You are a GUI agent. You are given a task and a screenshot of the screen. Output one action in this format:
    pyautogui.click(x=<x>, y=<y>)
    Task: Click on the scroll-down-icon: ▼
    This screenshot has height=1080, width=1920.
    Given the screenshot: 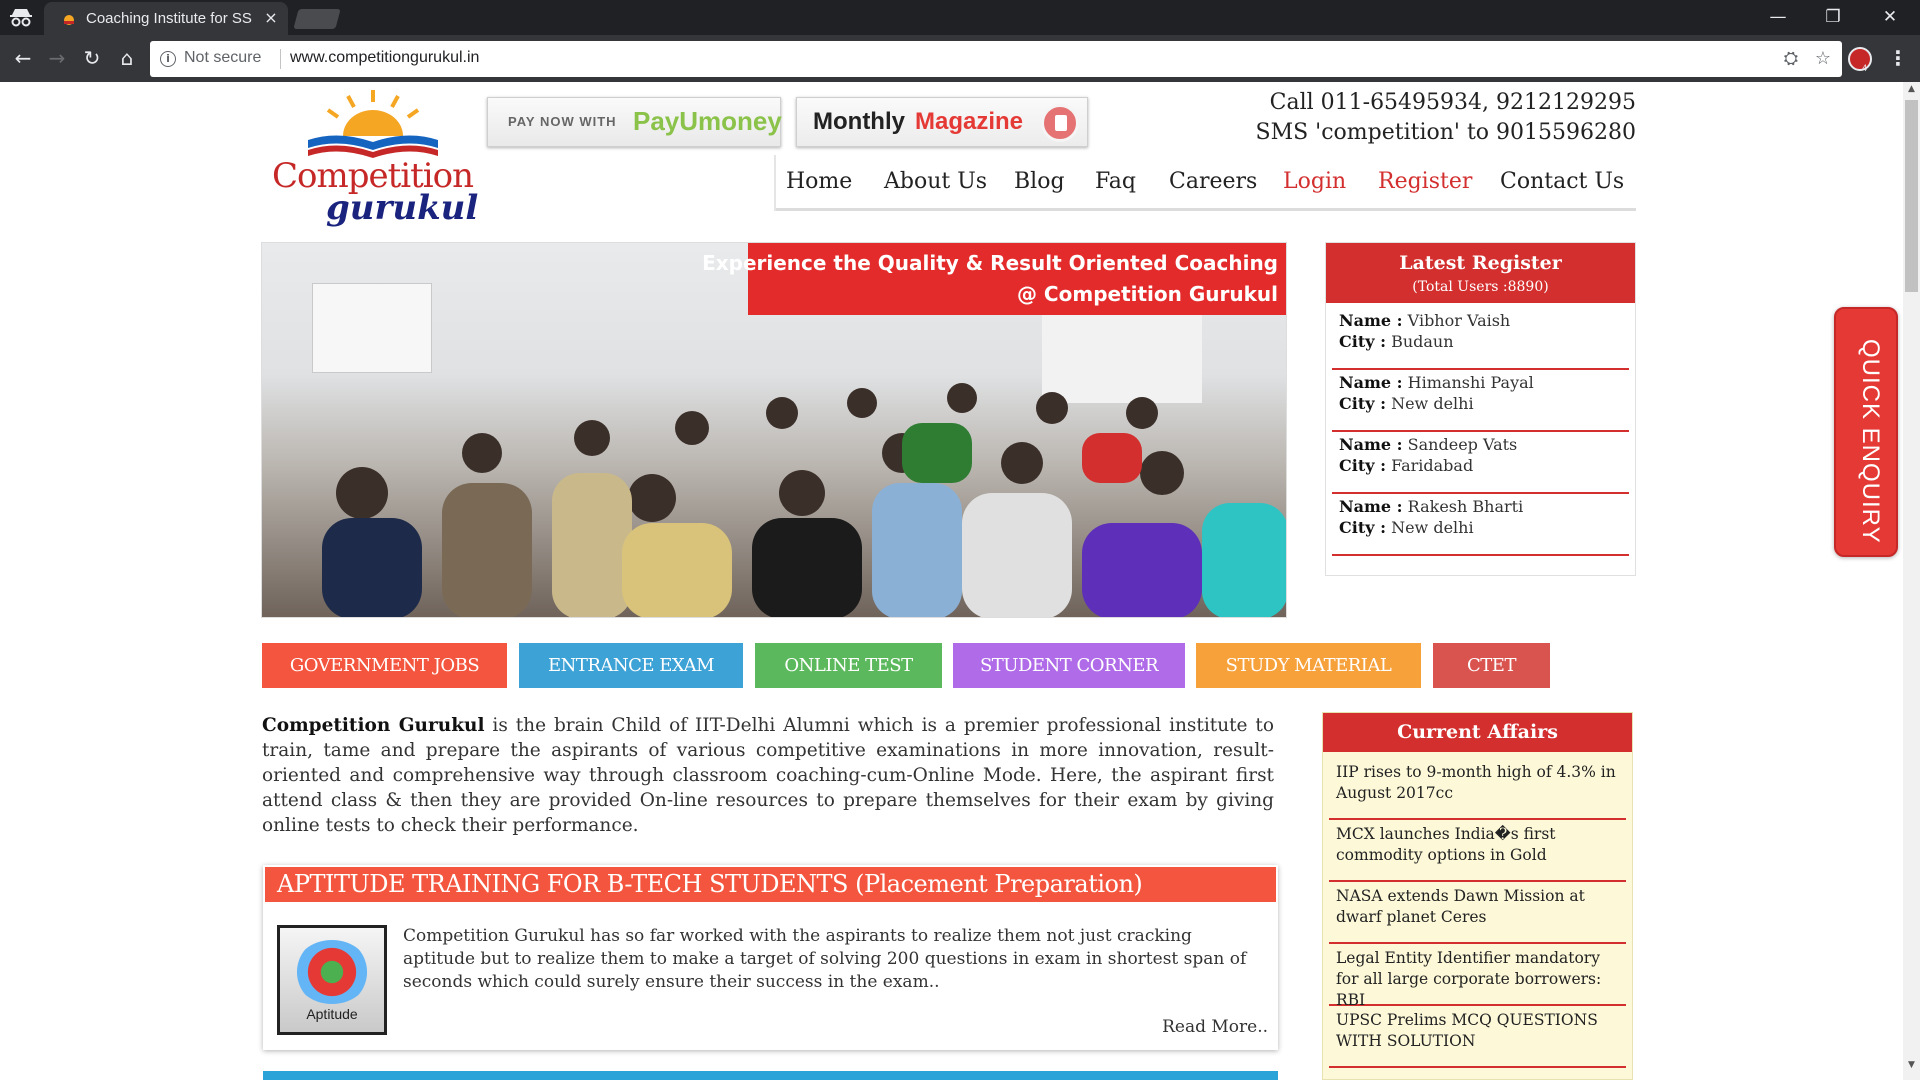 What is the action you would take?
    pyautogui.click(x=1911, y=1067)
    